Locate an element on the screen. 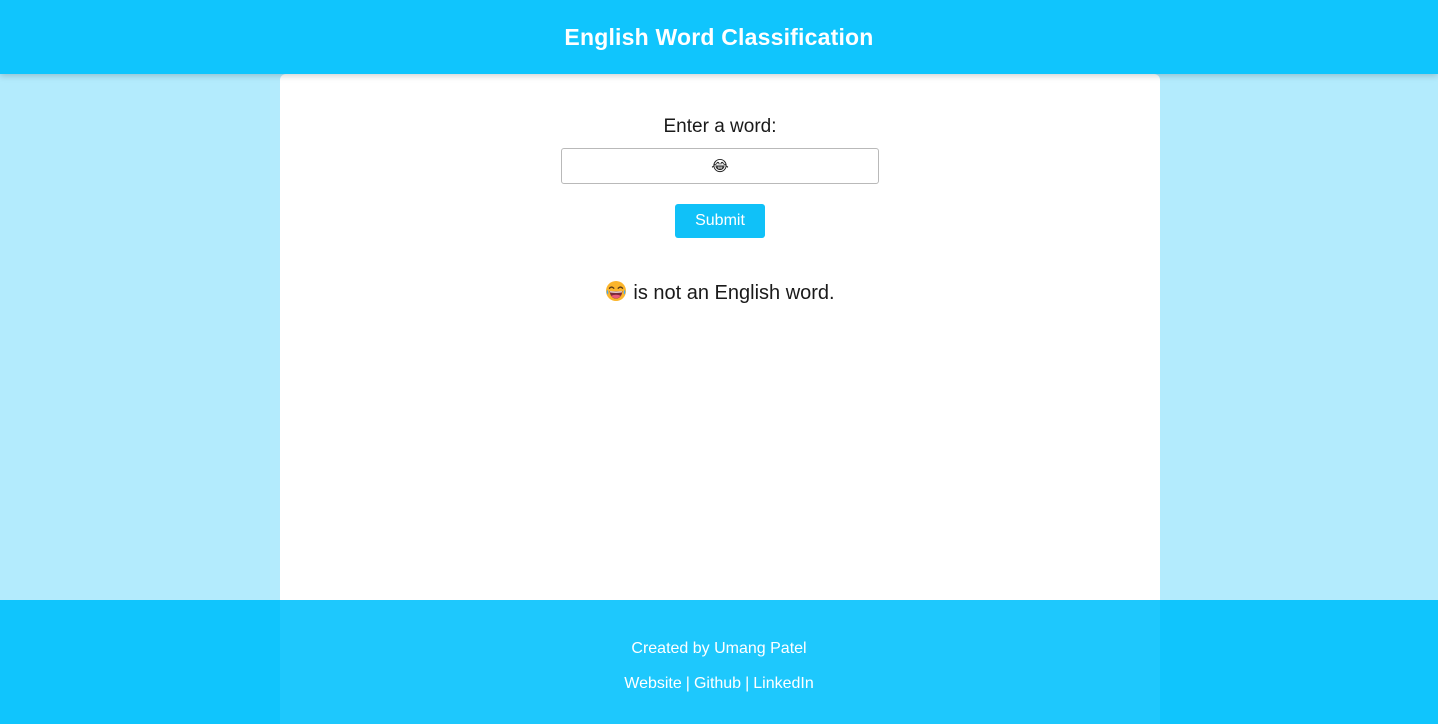  page-title: English Word Classification is located at coordinates (719, 36).